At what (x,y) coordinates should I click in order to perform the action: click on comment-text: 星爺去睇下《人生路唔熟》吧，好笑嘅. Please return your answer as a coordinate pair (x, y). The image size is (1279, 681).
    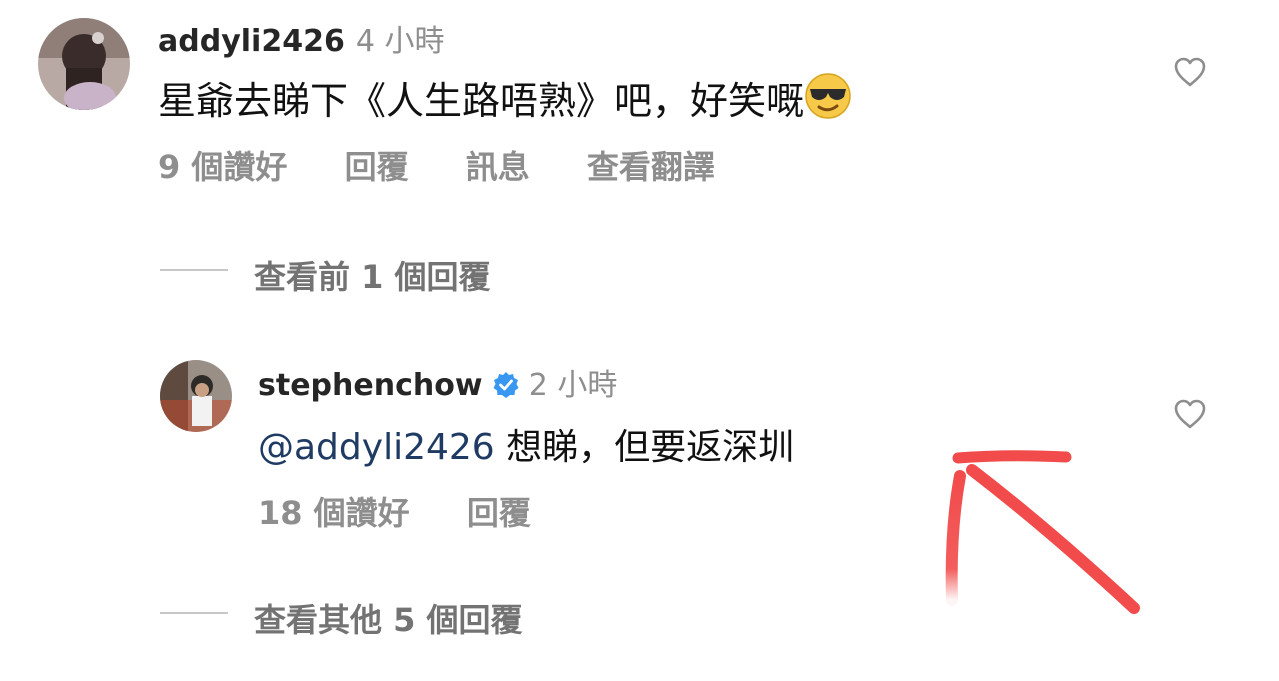
    Looking at the image, I should click on (505, 99).